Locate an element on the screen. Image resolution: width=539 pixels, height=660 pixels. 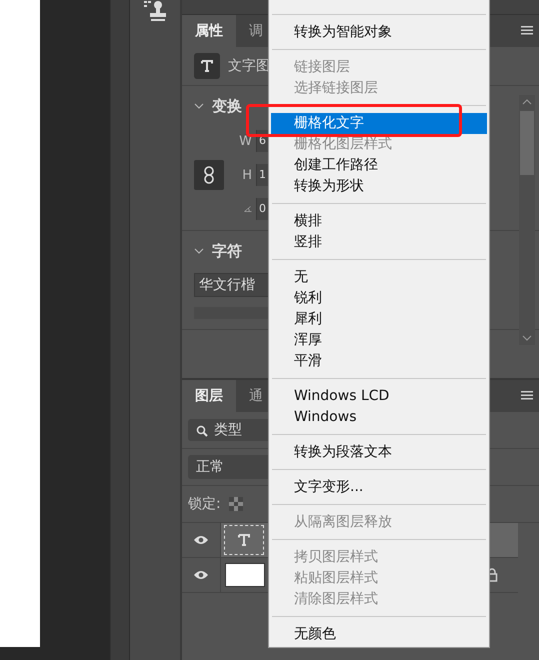
lock-label: 锁定: is located at coordinates (204, 504).